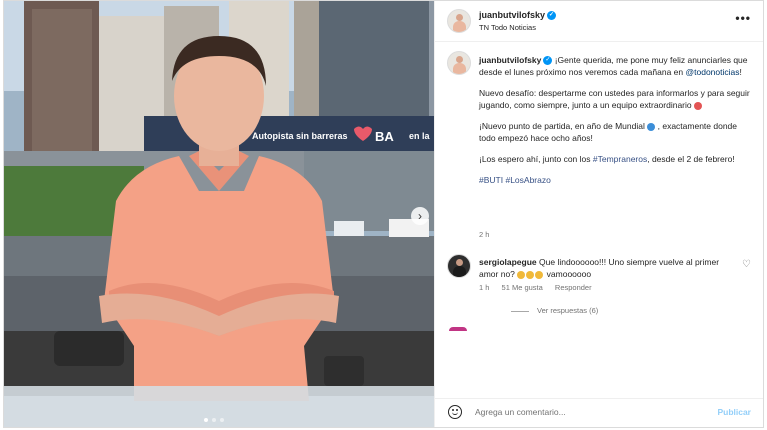 The height and width of the screenshot is (430, 767). I want to click on commenter-username: sergiolapegue, so click(508, 262).